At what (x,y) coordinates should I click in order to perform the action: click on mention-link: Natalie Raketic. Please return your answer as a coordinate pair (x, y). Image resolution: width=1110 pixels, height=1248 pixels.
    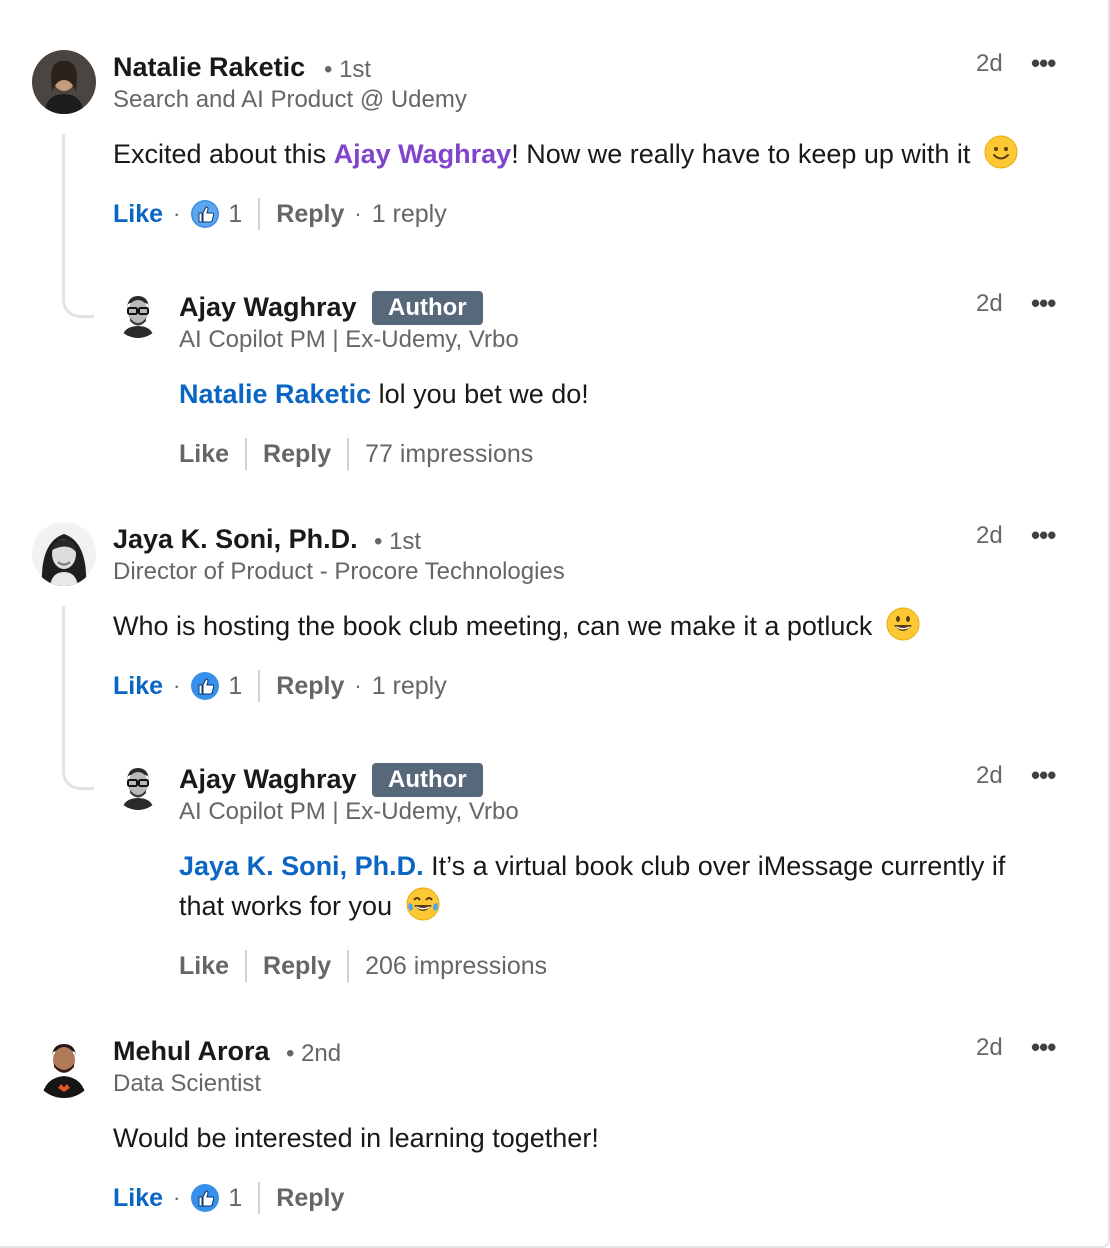
    Looking at the image, I should click on (275, 394).